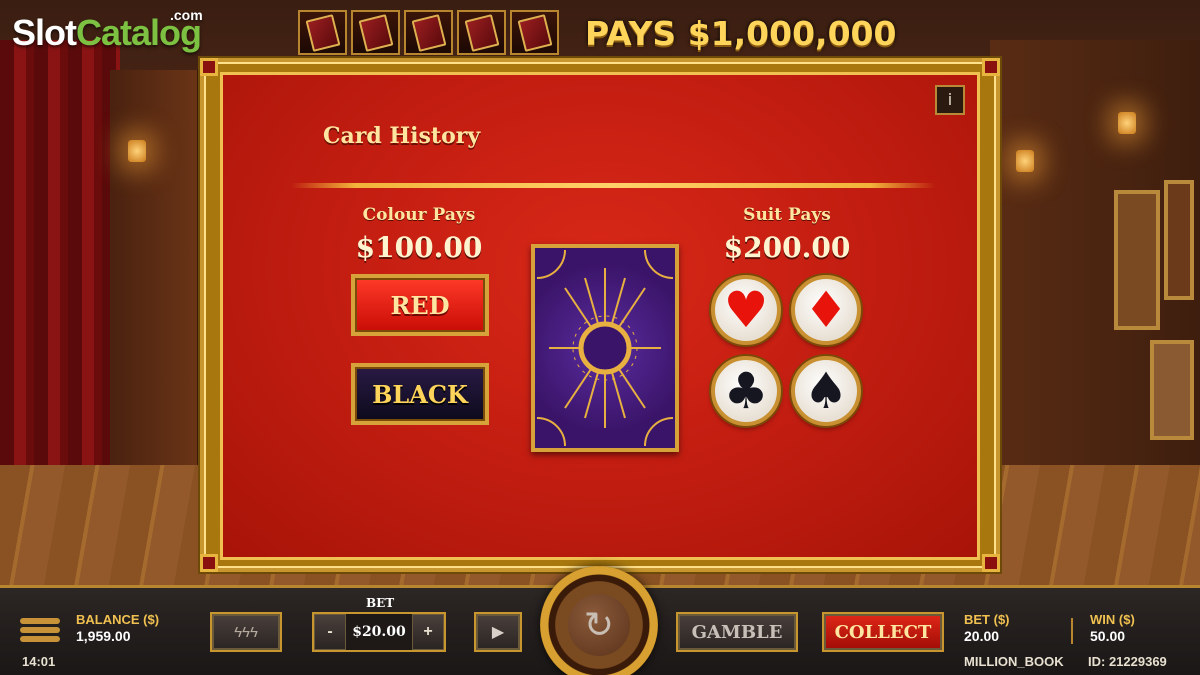 The image size is (1200, 675). Describe the element at coordinates (982, 636) in the screenshot. I see `bet-value: 20.00` at that location.